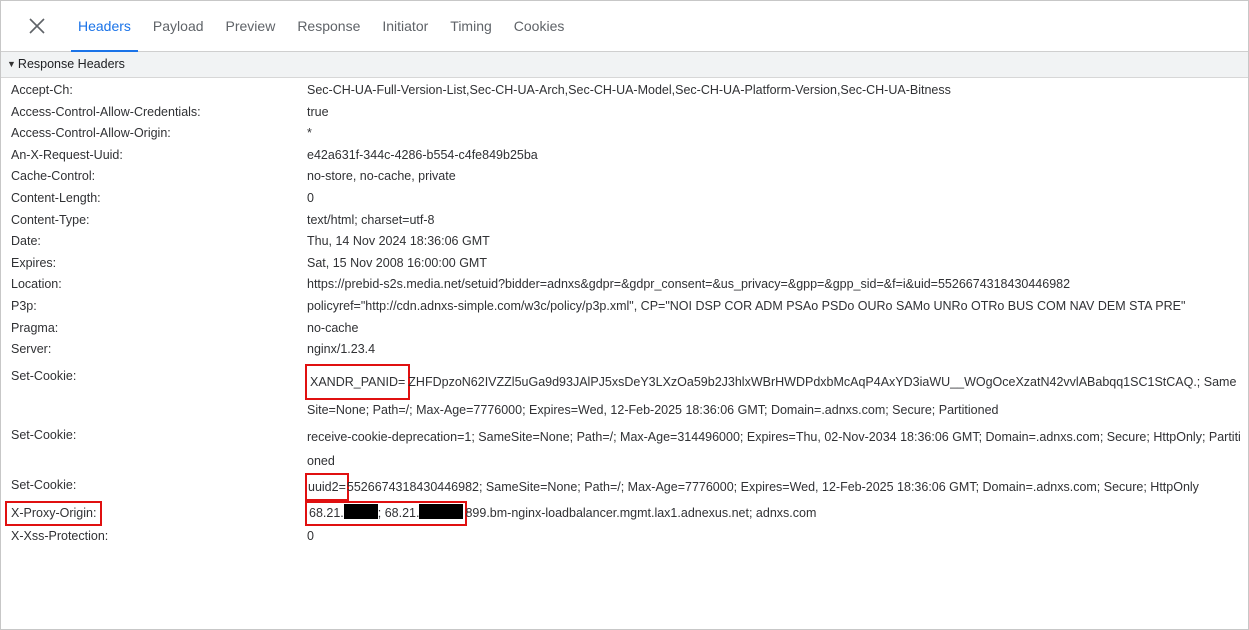  I want to click on header-name: Server:, so click(31, 349).